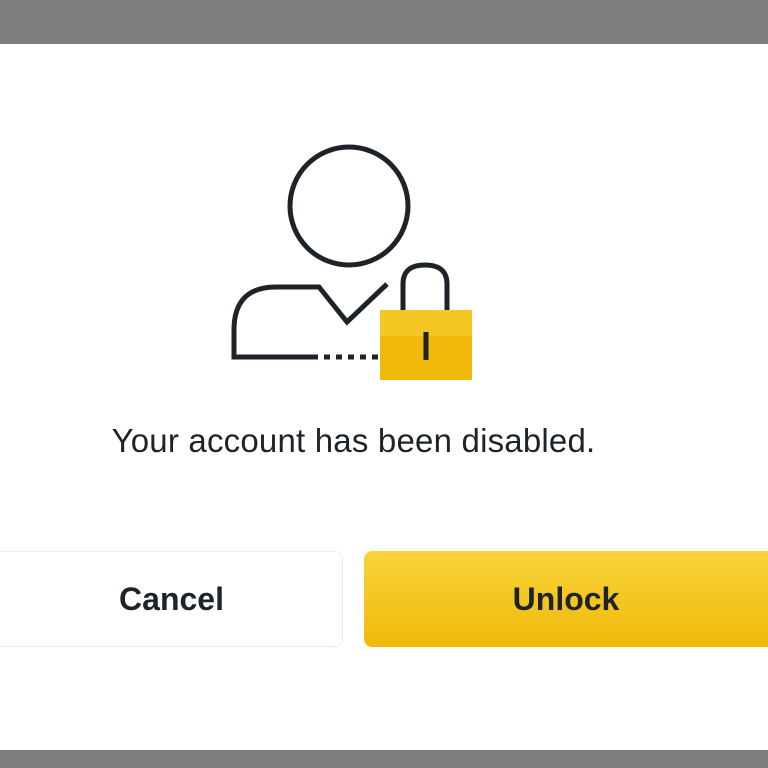 The width and height of the screenshot is (768, 768). What do you see at coordinates (384, 759) in the screenshot?
I see `modal-backdrop-bottom` at bounding box center [384, 759].